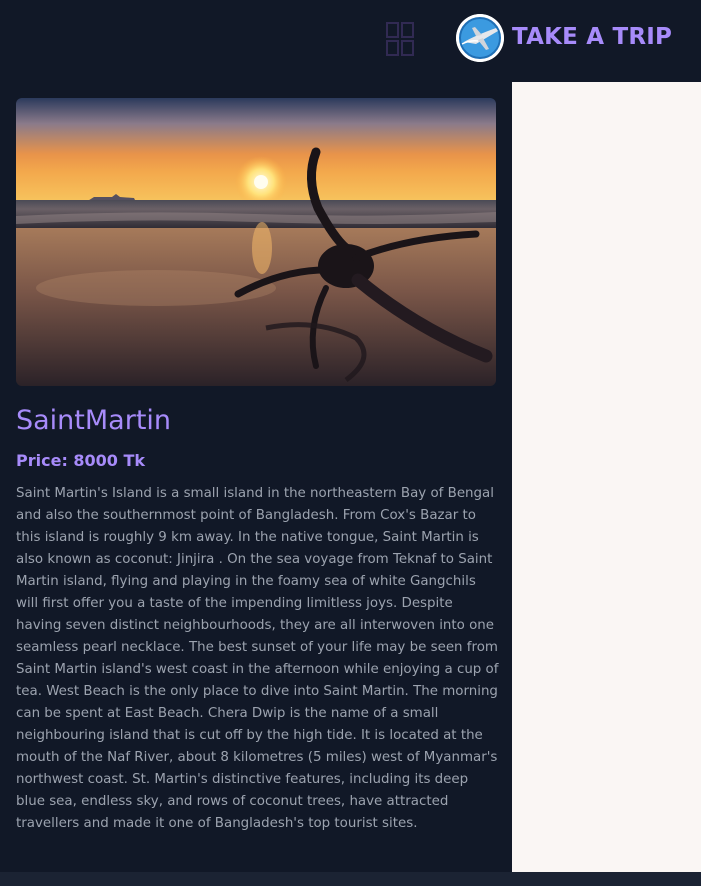  What do you see at coordinates (350, 879) in the screenshot?
I see `footer-strip` at bounding box center [350, 879].